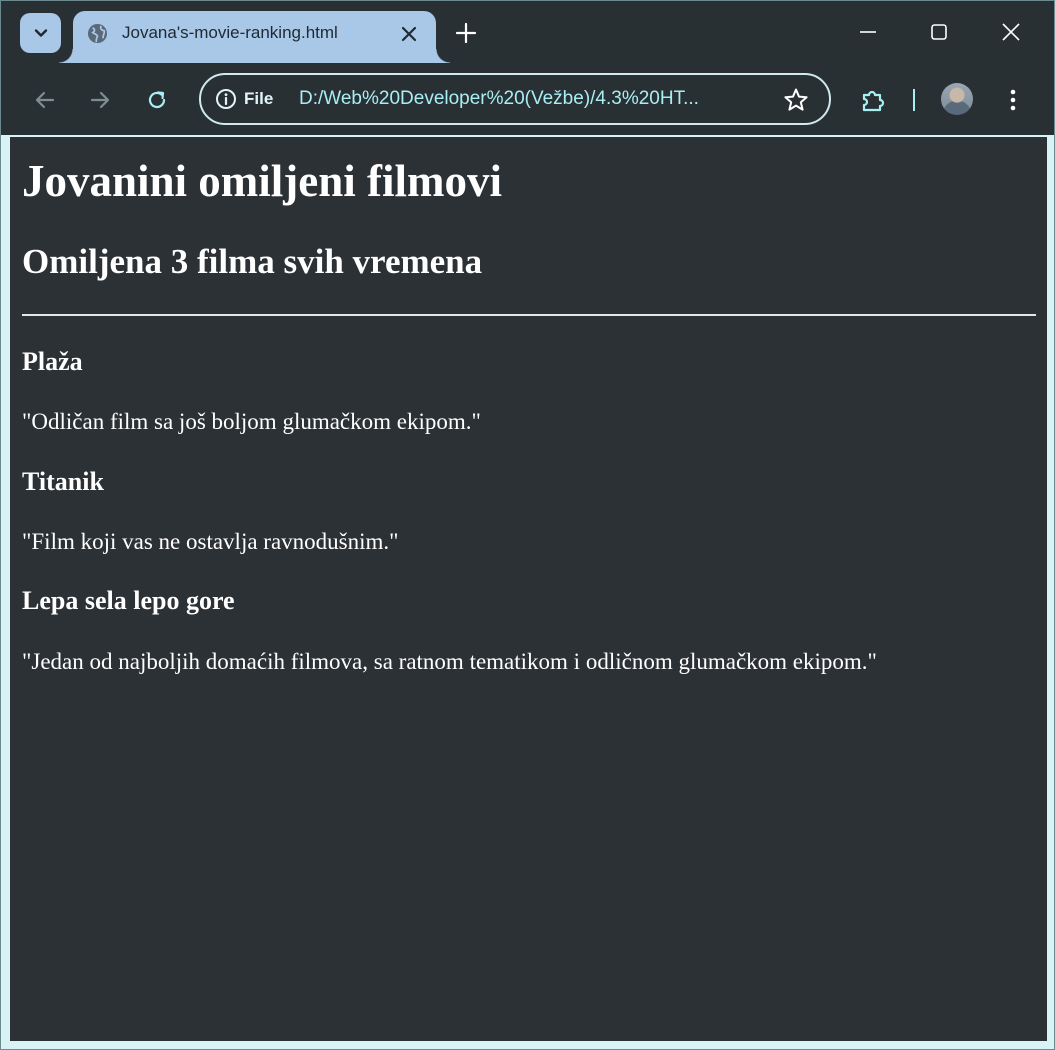 This screenshot has width=1055, height=1050. I want to click on tab-active: Jovana's-movie-ranking.html, so click(254, 37).